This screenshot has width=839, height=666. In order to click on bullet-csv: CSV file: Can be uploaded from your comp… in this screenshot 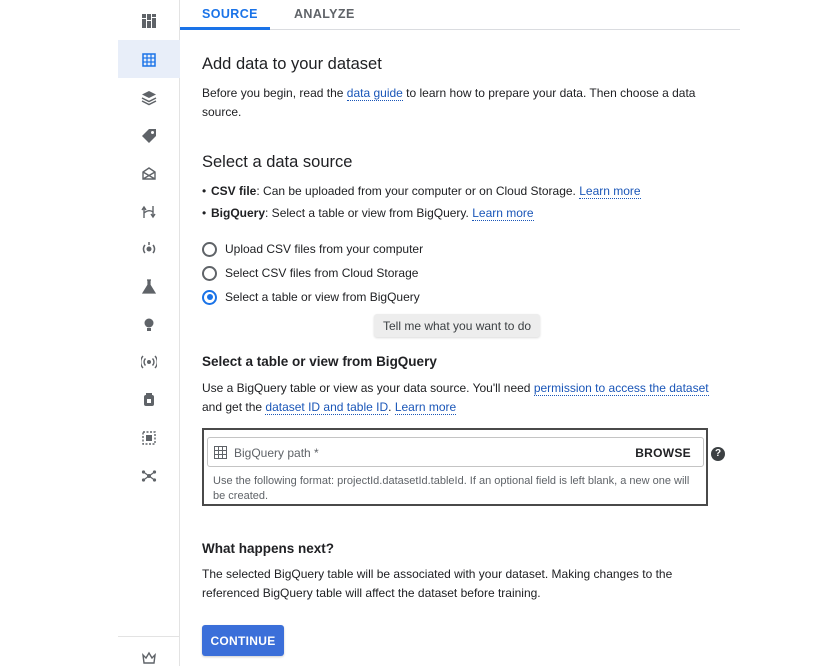, I will do `click(421, 191)`.